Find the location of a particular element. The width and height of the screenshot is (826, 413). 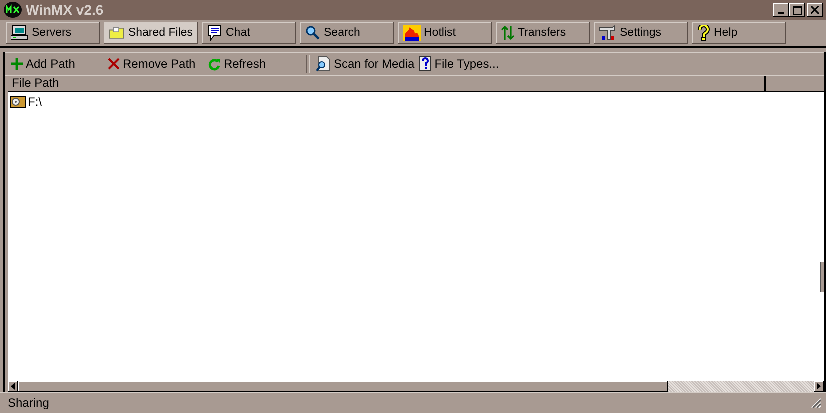

computer-icon is located at coordinates (20, 33).